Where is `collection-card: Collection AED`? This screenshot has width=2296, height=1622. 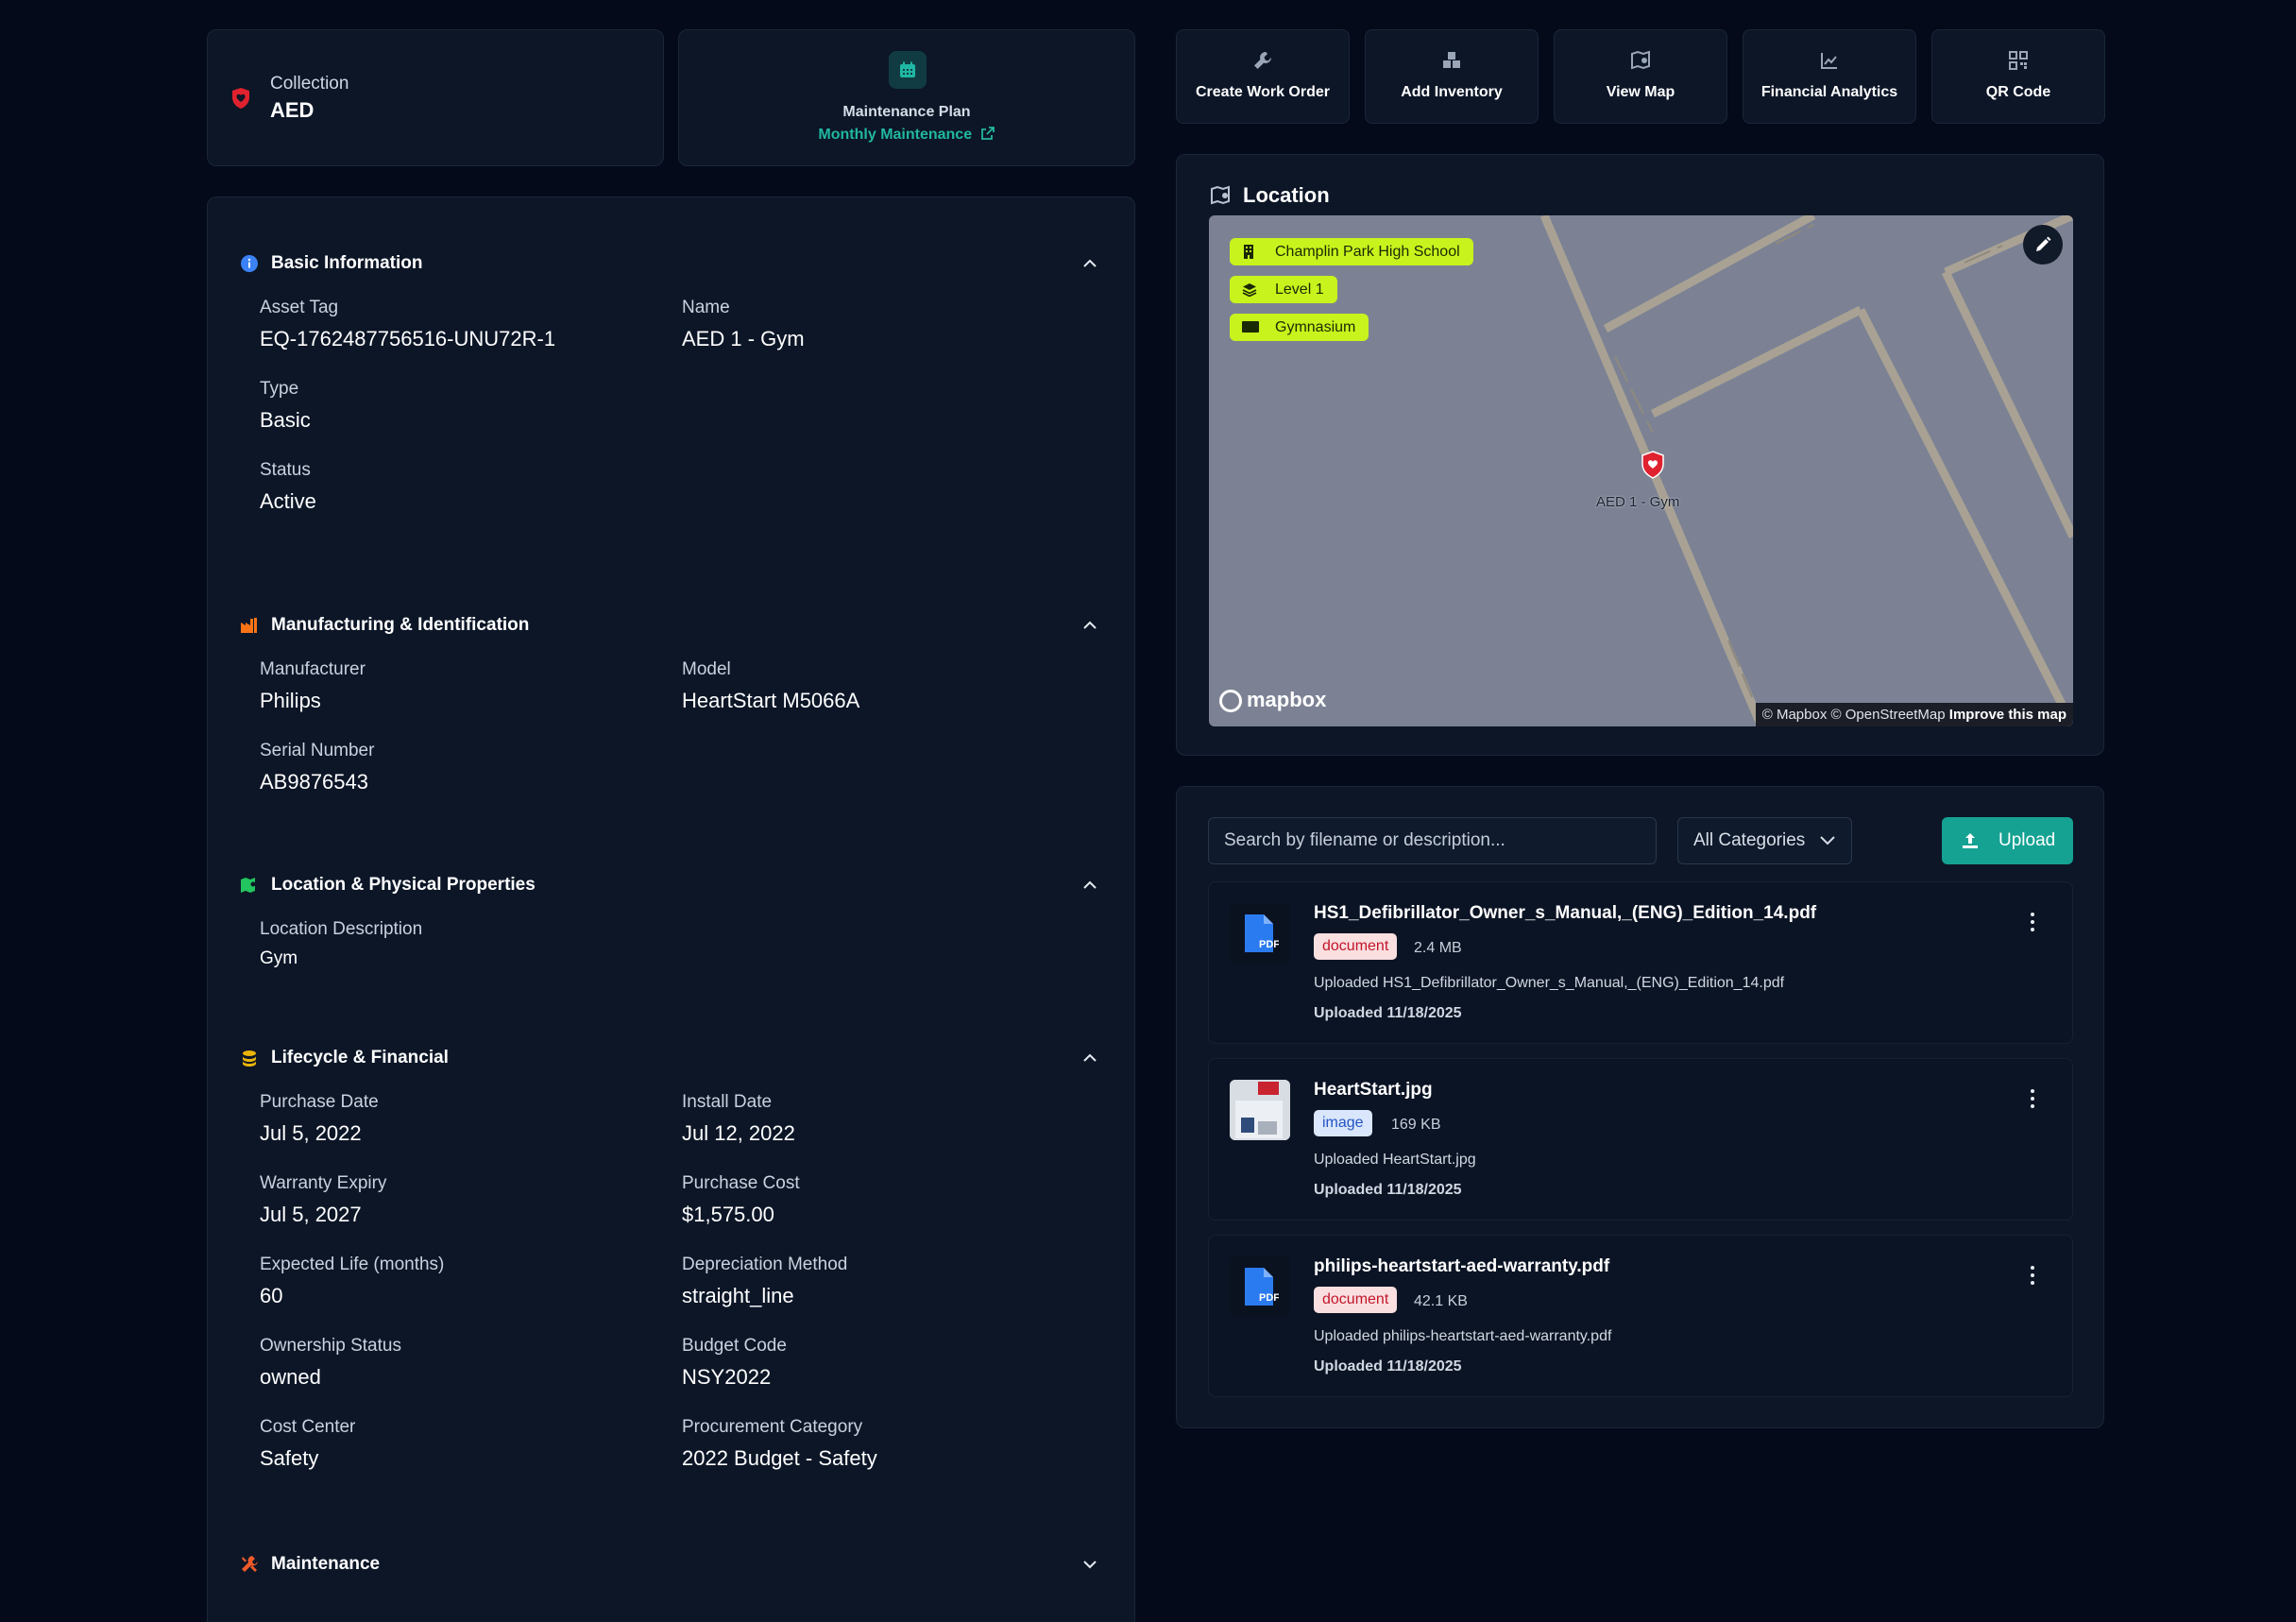
collection-card: Collection AED is located at coordinates (436, 97).